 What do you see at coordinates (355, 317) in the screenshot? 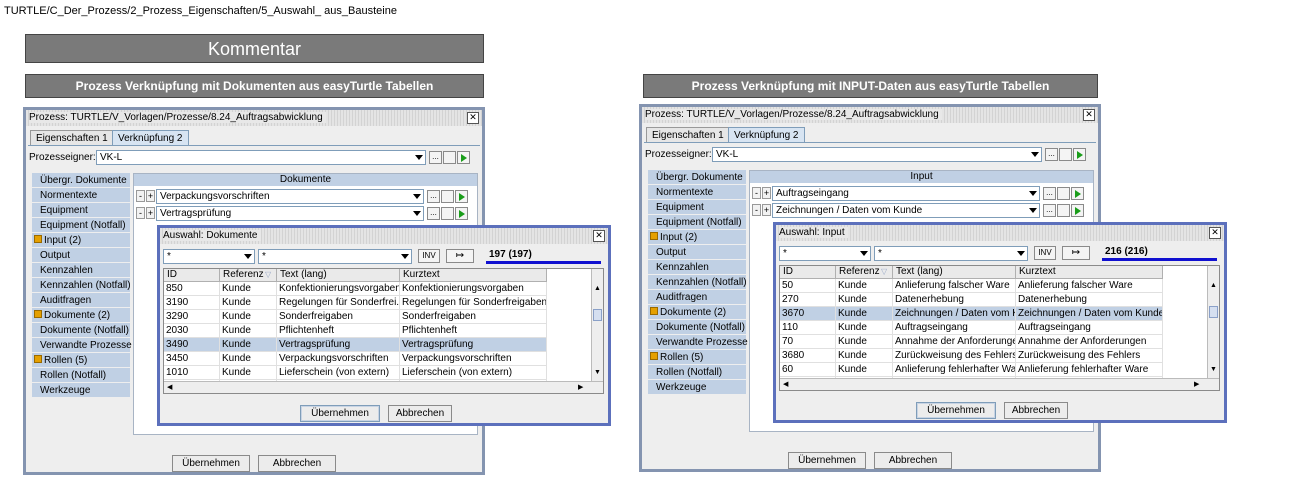
I see `table-row: 3290 Kunde Sonderfreigaben Sonderfreigaben` at bounding box center [355, 317].